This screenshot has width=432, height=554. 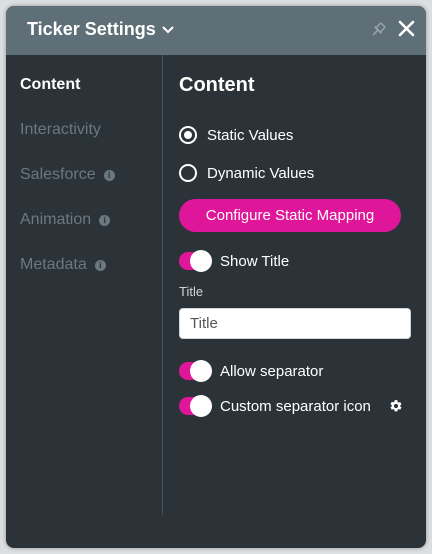 What do you see at coordinates (168, 29) in the screenshot?
I see `chevron-down-icon` at bounding box center [168, 29].